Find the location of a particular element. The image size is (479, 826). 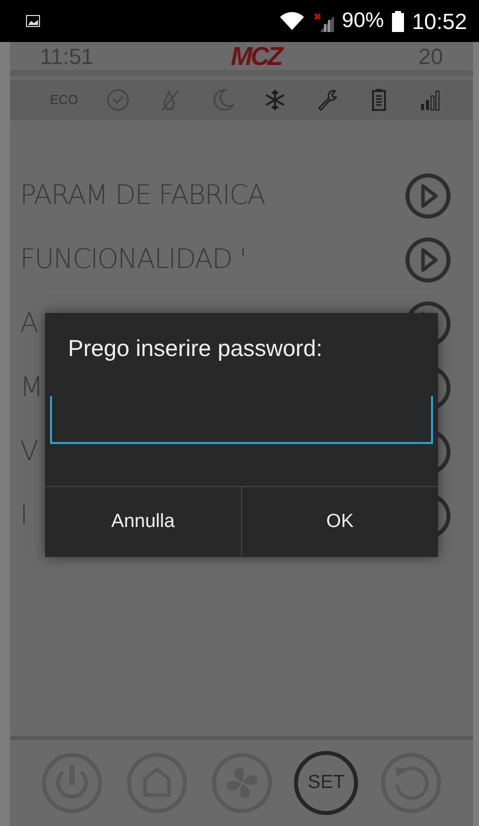

ok-button: OK is located at coordinates (339, 522).